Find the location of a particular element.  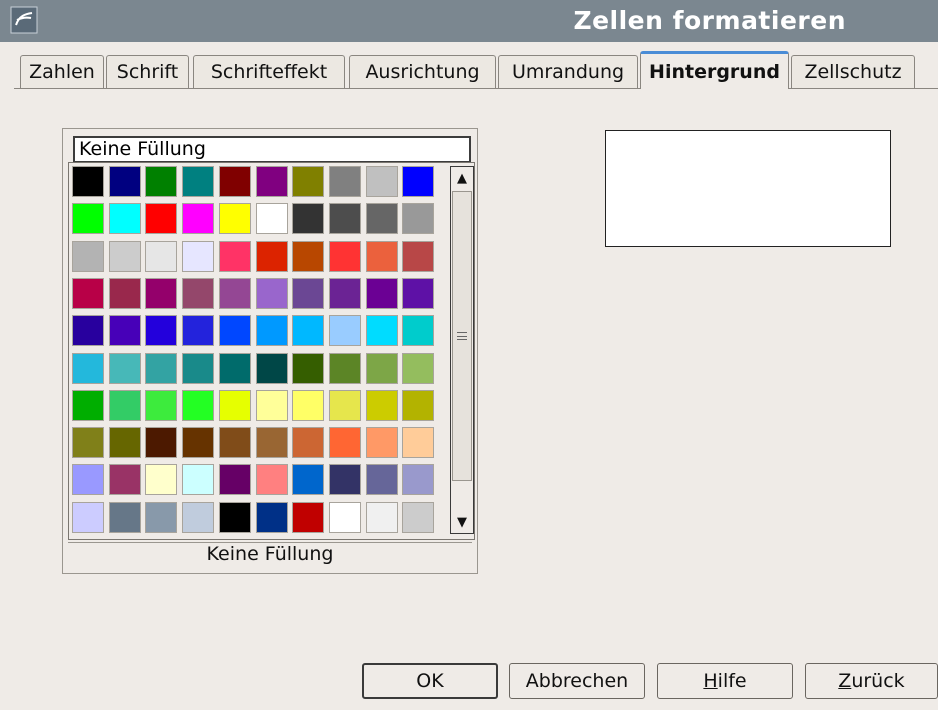

scroll-thumb is located at coordinates (462, 336).